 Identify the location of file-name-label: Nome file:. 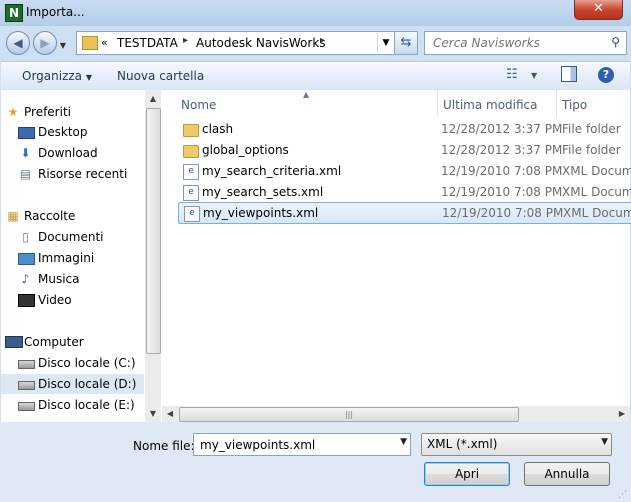
(164, 446).